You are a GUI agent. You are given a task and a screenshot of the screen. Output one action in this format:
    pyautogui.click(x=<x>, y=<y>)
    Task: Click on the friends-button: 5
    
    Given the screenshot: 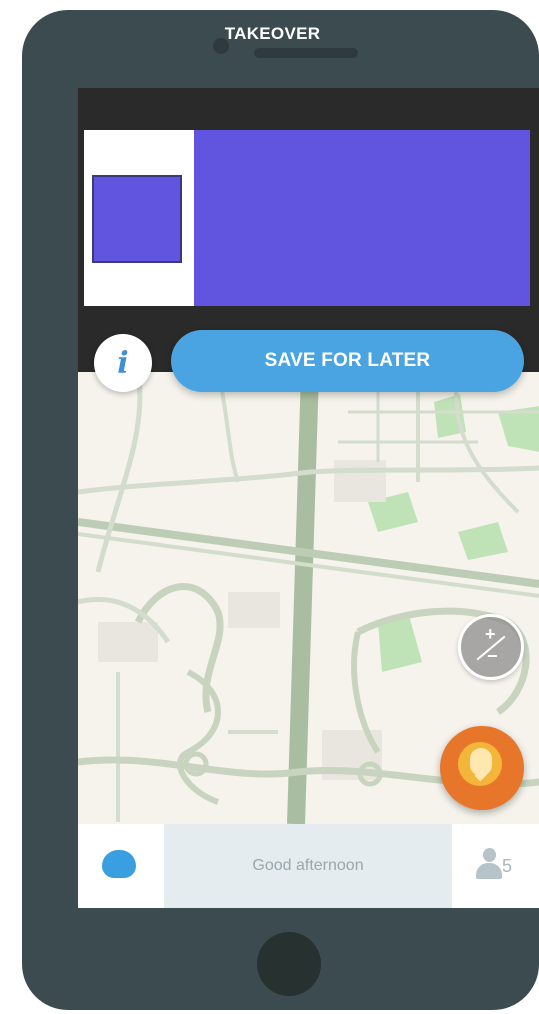 What is the action you would take?
    pyautogui.click(x=495, y=866)
    